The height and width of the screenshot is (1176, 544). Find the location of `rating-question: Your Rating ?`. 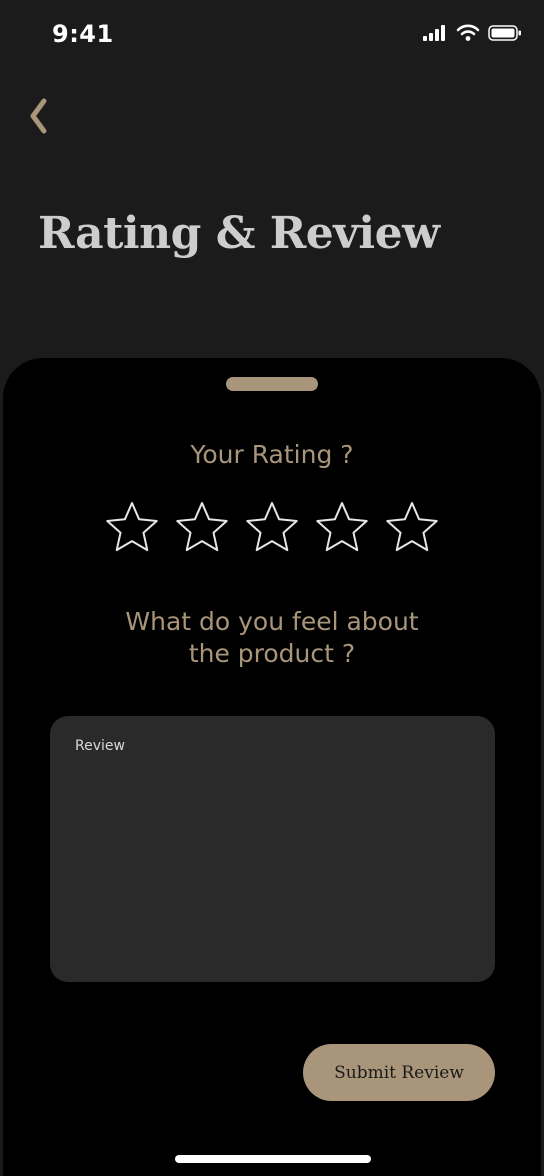

rating-question: Your Rating ? is located at coordinates (272, 454).